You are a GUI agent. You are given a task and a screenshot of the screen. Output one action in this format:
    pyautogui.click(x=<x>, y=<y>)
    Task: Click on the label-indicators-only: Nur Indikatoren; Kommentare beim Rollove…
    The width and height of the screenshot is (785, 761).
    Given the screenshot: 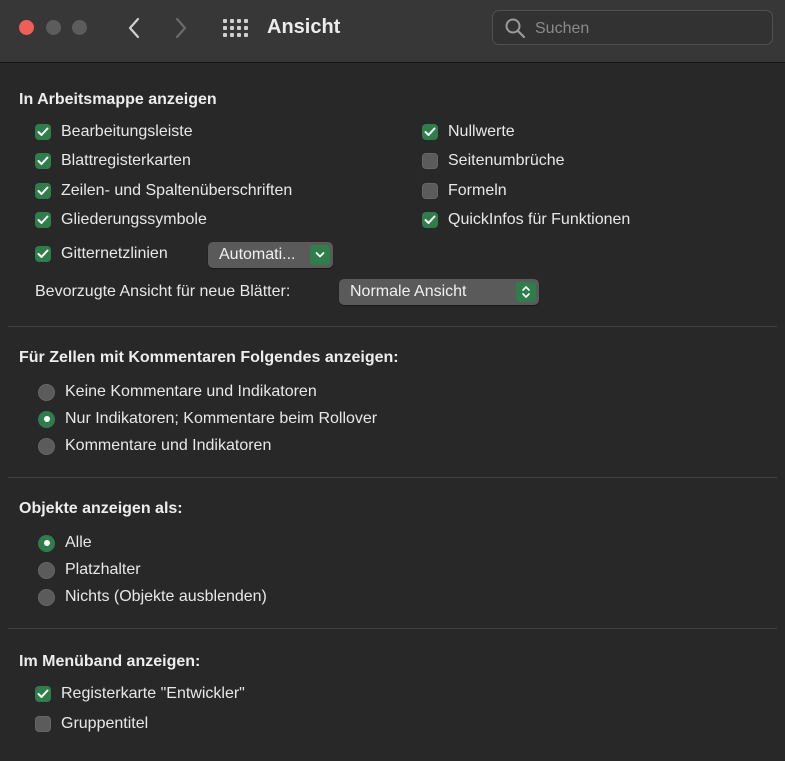 What is the action you would take?
    pyautogui.click(x=221, y=418)
    